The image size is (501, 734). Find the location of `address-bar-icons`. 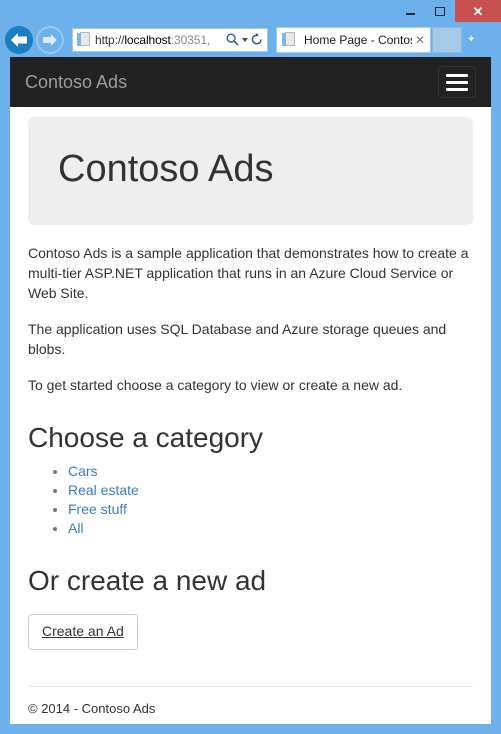

address-bar-icons is located at coordinates (244, 39).